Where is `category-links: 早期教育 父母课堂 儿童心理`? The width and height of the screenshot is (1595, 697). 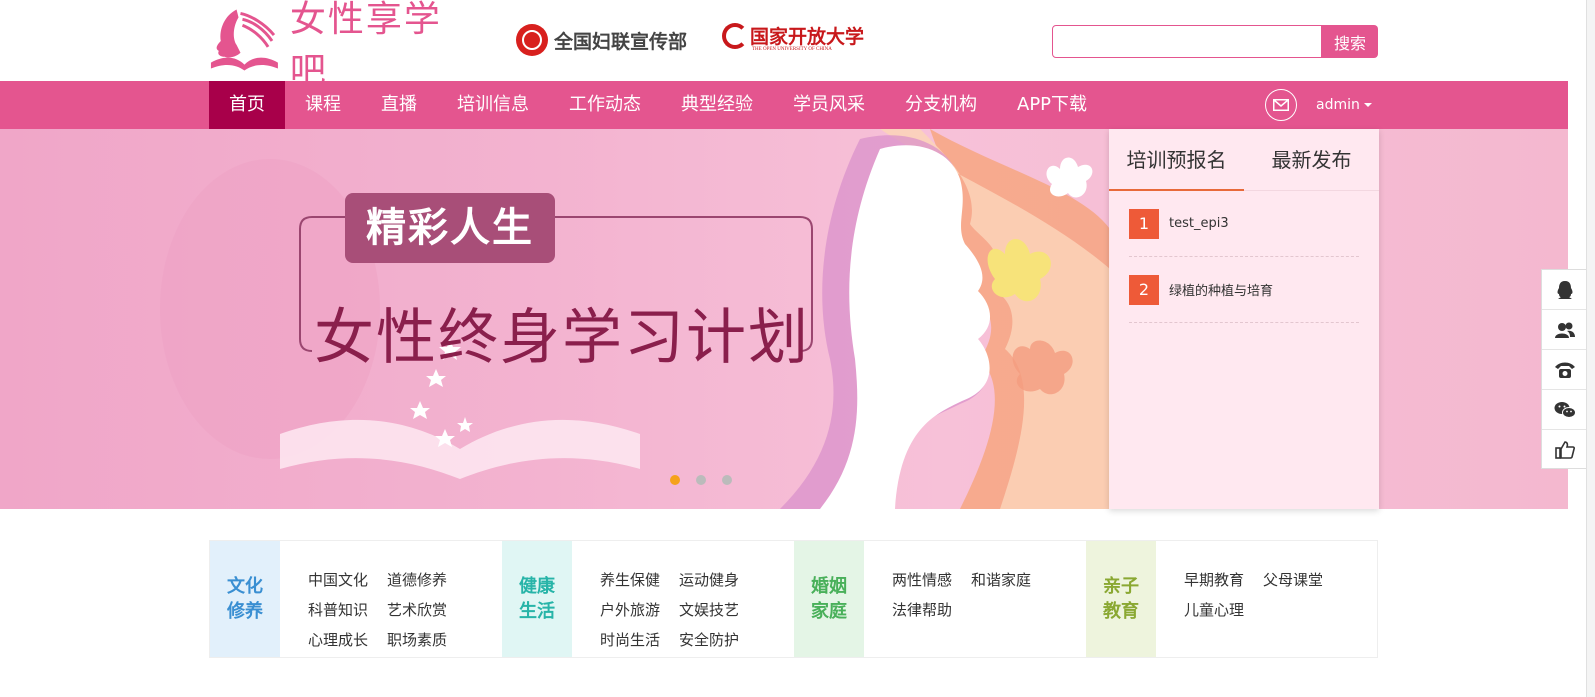
category-links: 早期教育 父母课堂 儿童心理 is located at coordinates (1267, 599).